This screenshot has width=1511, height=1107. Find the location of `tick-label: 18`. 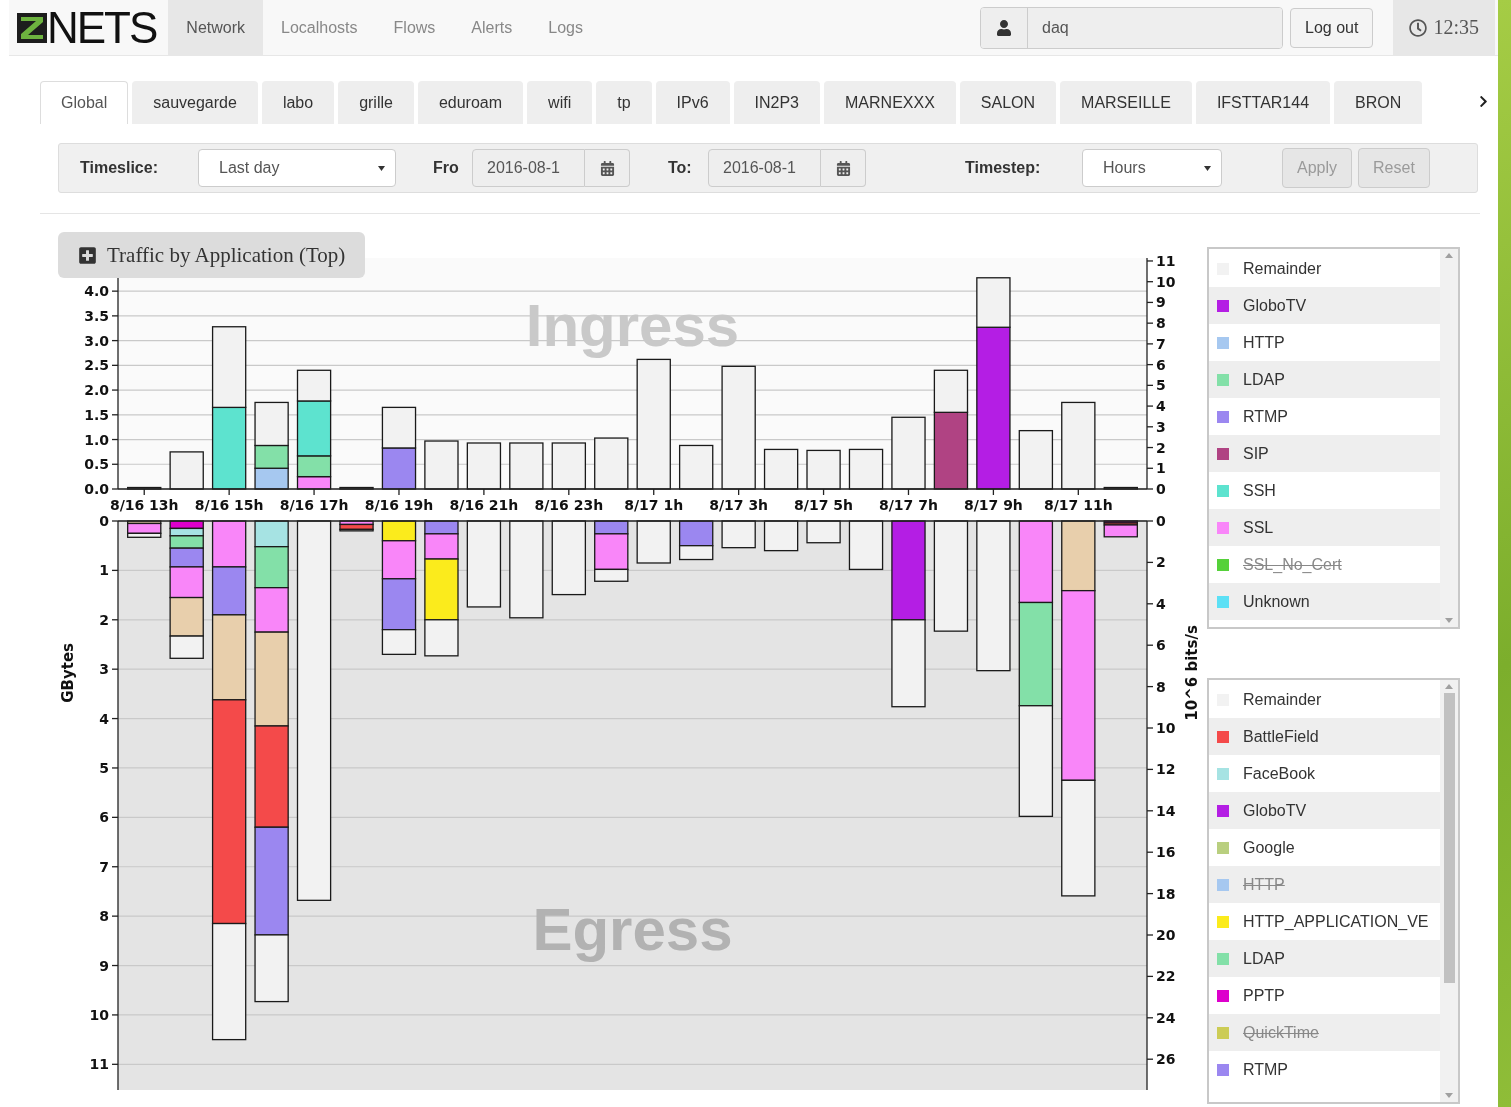

tick-label: 18 is located at coordinates (1166, 893).